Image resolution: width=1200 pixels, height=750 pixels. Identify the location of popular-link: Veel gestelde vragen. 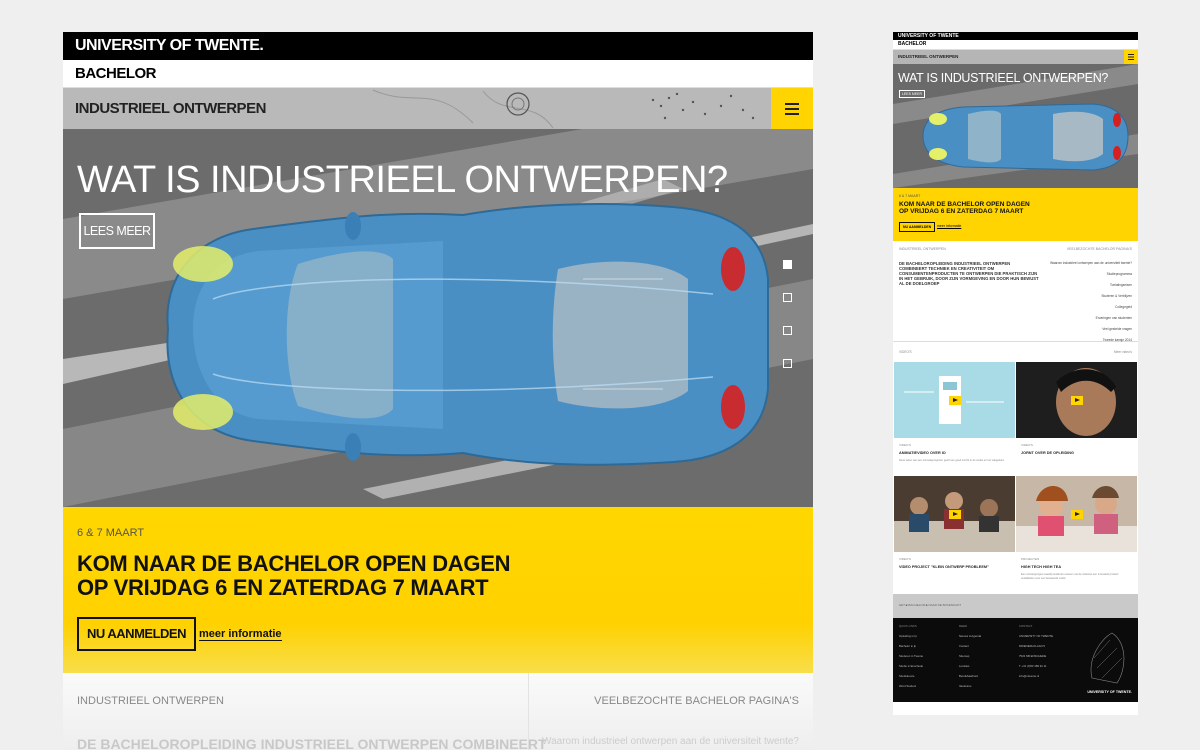
(1091, 329).